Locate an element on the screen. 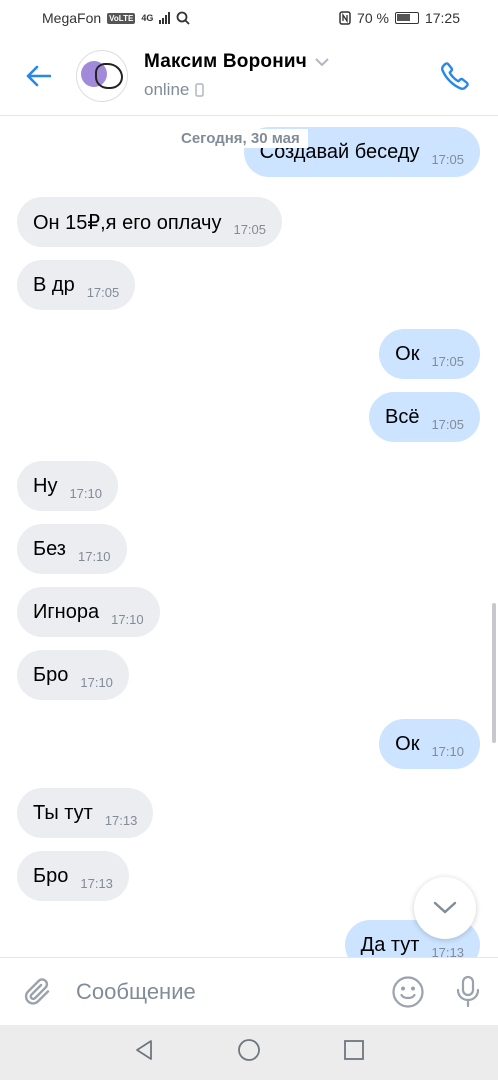  message-composer is located at coordinates (249, 991).